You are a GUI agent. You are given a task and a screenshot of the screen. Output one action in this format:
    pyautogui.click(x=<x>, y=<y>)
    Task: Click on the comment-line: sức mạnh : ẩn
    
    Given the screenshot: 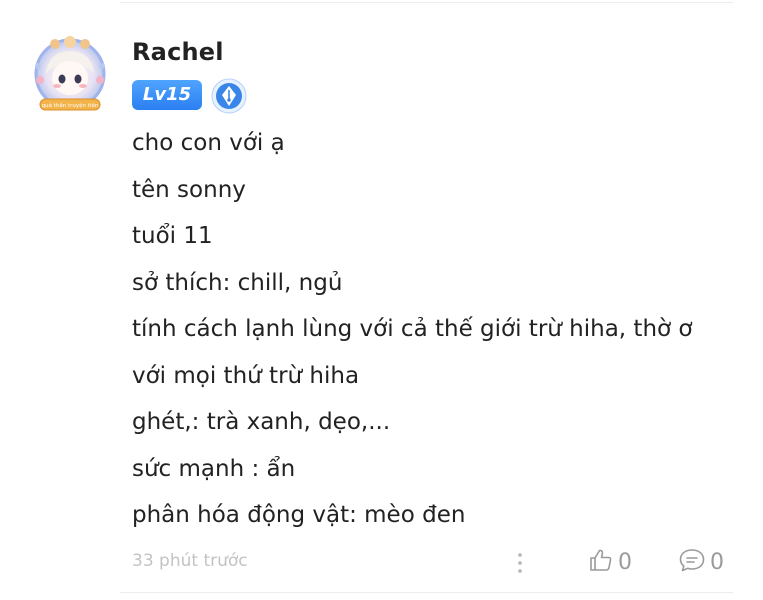 What is the action you would take?
    pyautogui.click(x=214, y=468)
    